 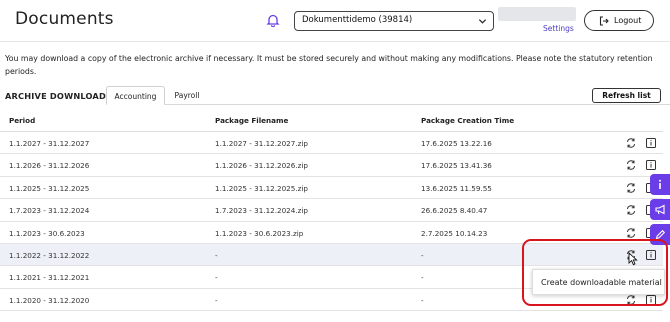 I want to click on created-cell: 17.6.2025 13.41.36, so click(x=456, y=166).